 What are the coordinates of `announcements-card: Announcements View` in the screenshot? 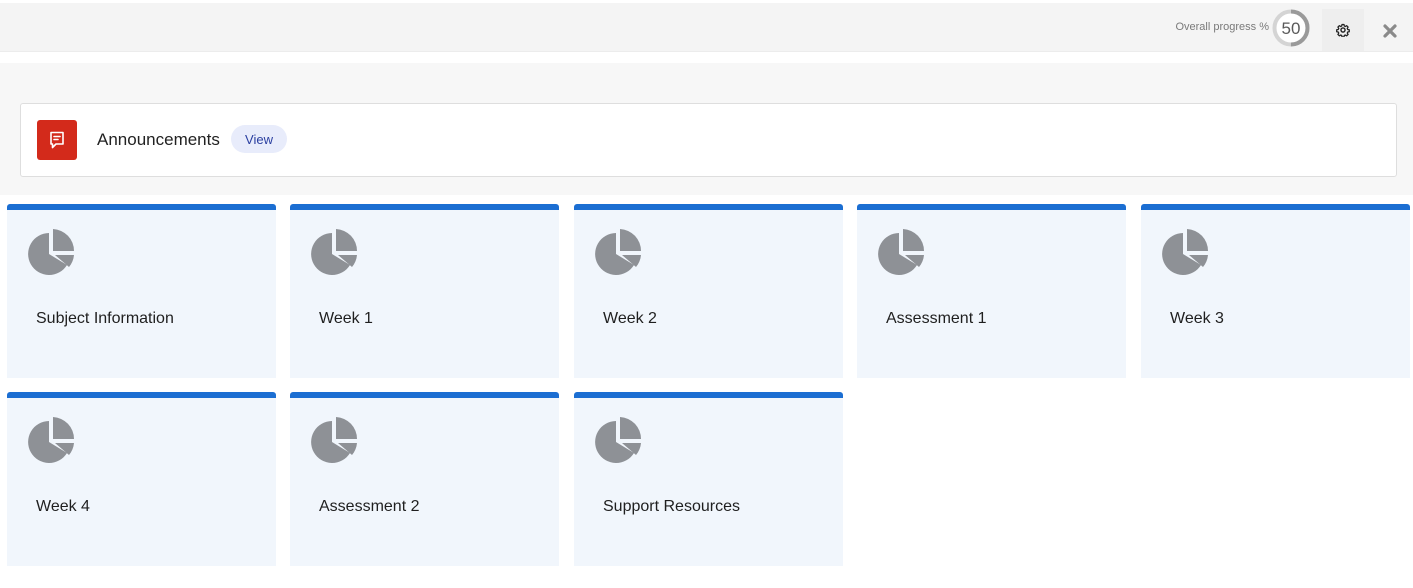 It's located at (708, 140).